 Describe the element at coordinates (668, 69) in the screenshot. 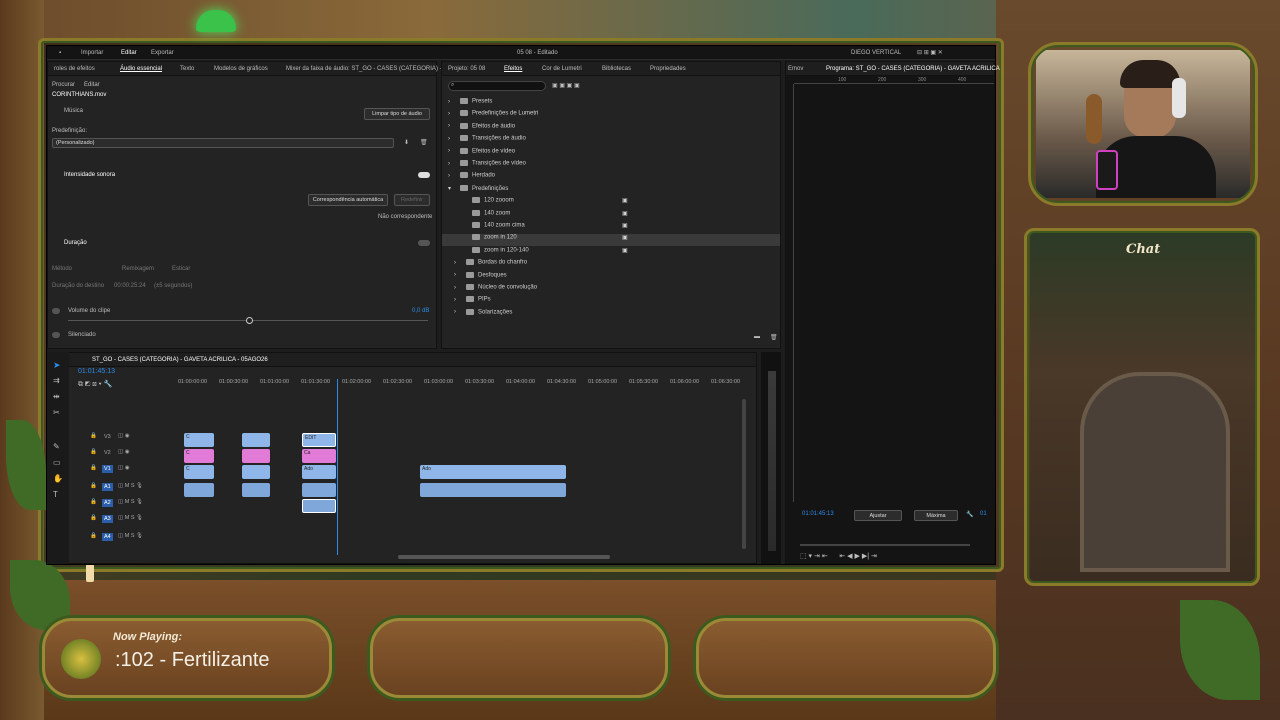

I see `tab-properties: Propriedades` at that location.